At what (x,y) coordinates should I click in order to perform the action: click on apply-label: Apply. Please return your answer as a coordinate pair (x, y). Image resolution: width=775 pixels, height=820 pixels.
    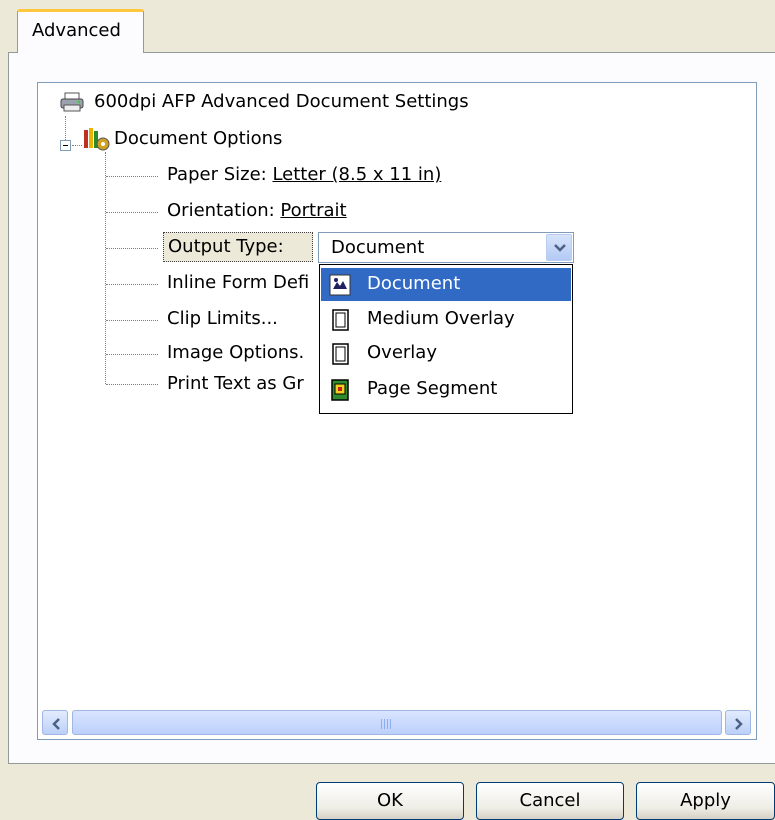
    Looking at the image, I should click on (705, 800).